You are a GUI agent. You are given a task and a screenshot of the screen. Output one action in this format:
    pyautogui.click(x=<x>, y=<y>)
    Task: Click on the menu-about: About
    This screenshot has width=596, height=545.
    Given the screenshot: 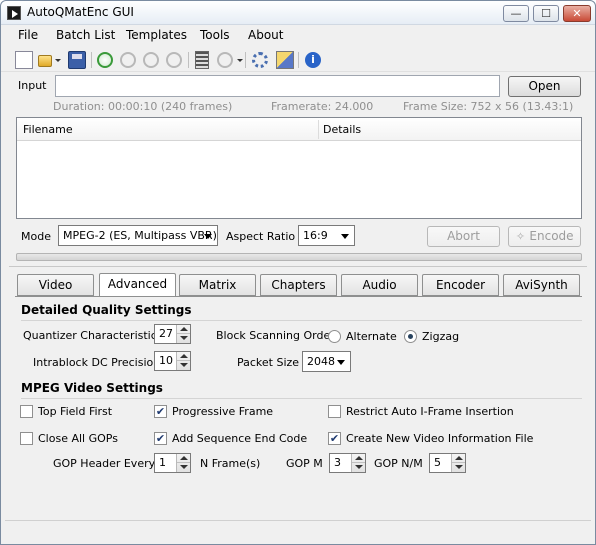 What is the action you would take?
    pyautogui.click(x=265, y=35)
    